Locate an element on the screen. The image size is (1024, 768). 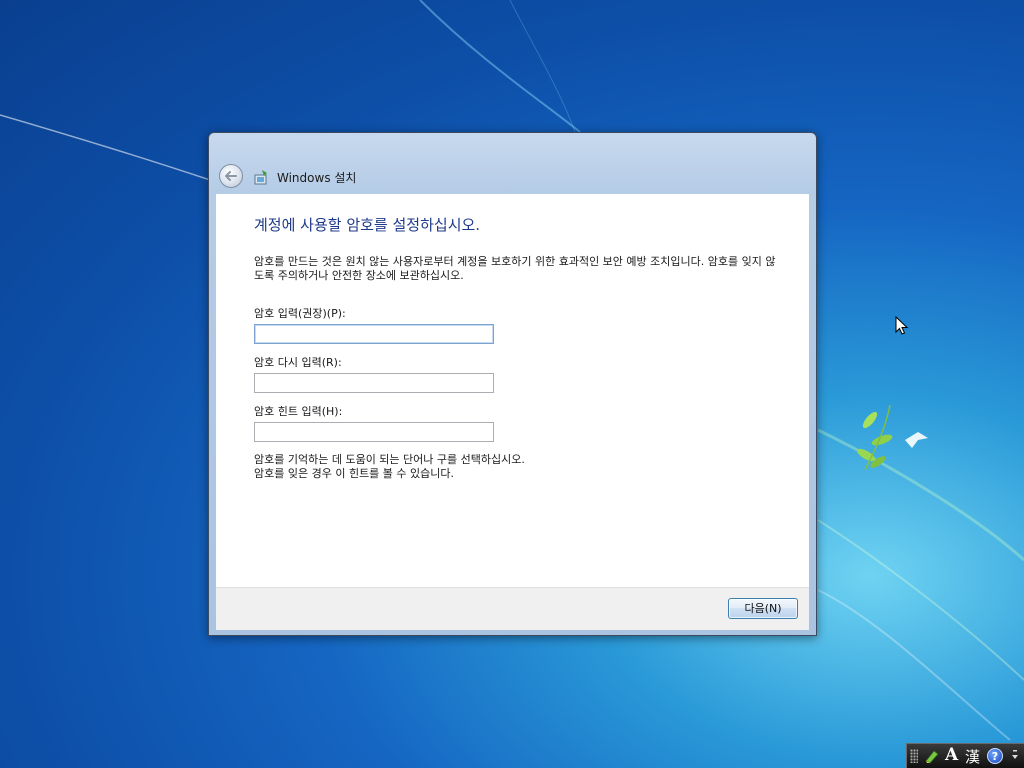
next-button: 다음(N) is located at coordinates (763, 608).